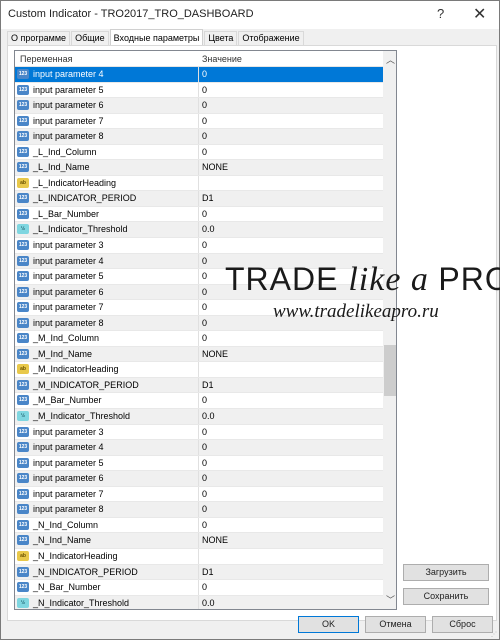  I want to click on table-row: 123 _L_Bar_Number 0, so click(199, 214).